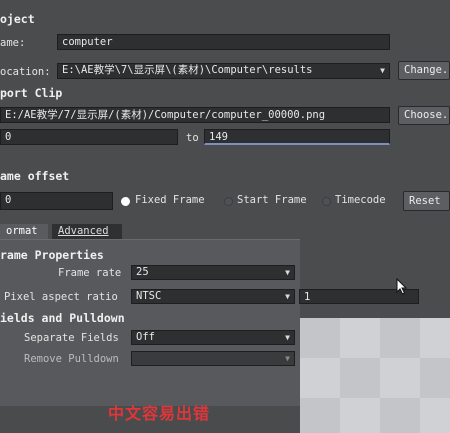  Describe the element at coordinates (13, 43) in the screenshot. I see `name-label: ame:` at that location.